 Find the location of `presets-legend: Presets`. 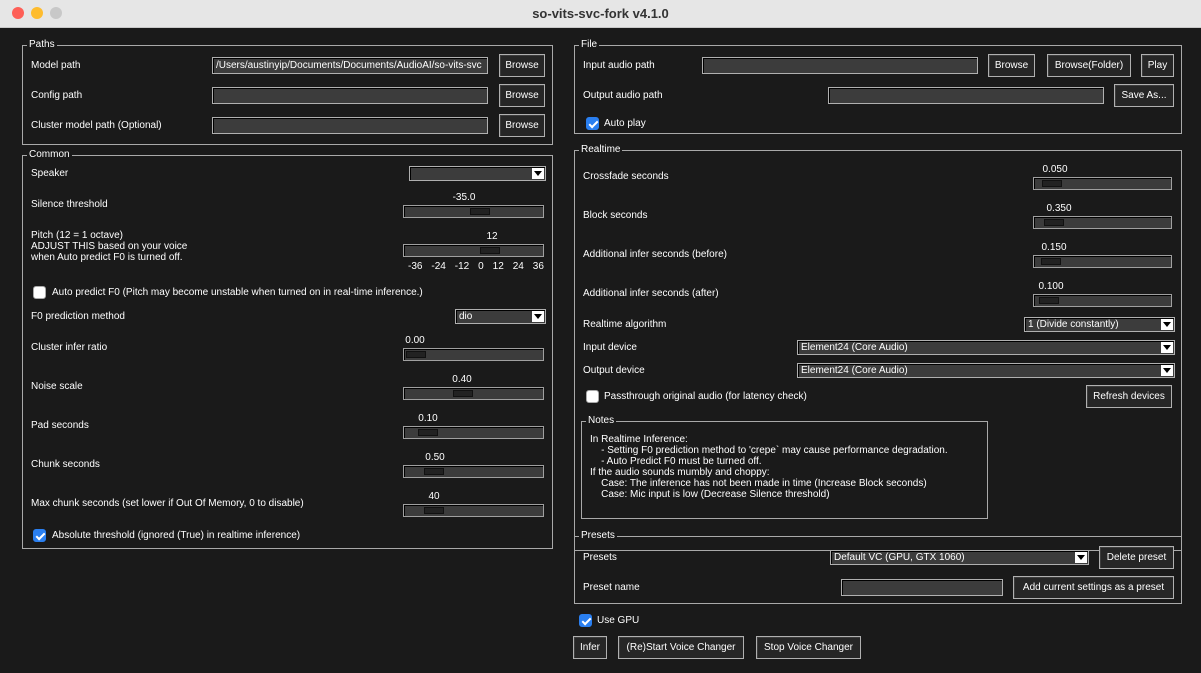

presets-legend: Presets is located at coordinates (598, 536).